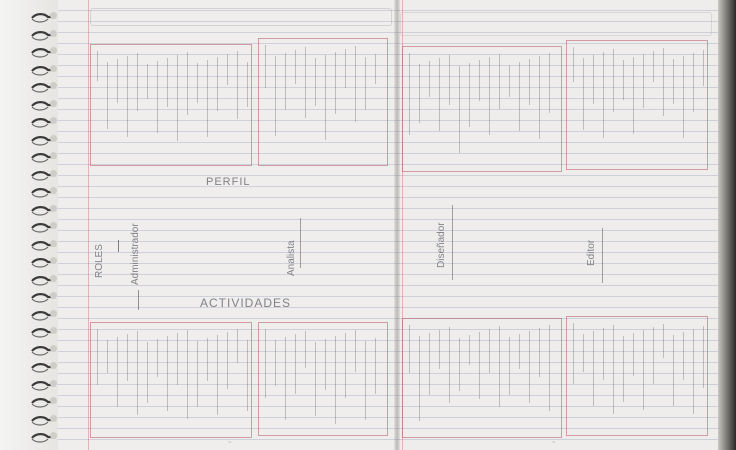  What do you see at coordinates (291, 258) in the screenshot?
I see `analista-label: Analista` at bounding box center [291, 258].